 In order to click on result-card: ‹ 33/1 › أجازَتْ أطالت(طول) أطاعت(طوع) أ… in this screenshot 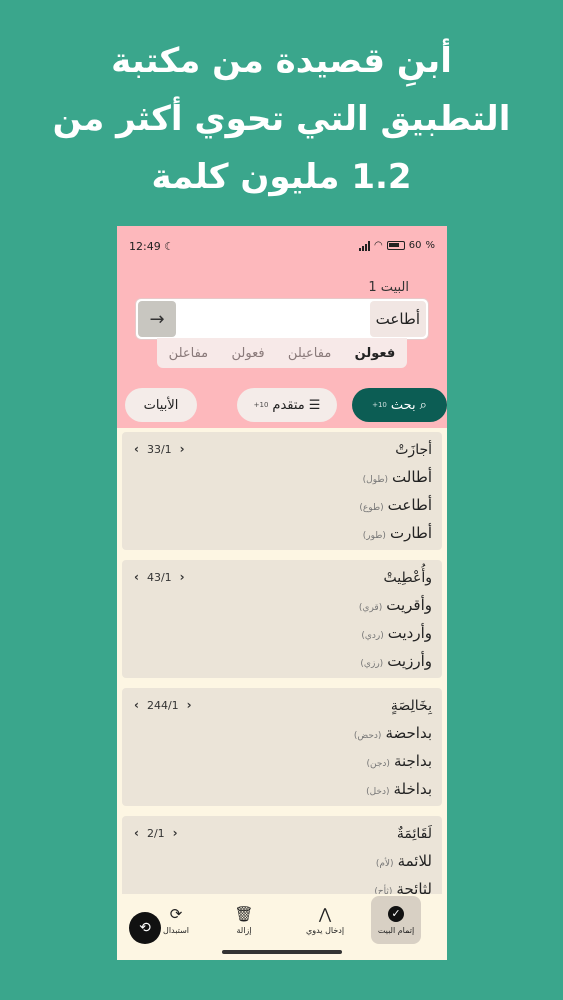, I will do `click(282, 491)`.